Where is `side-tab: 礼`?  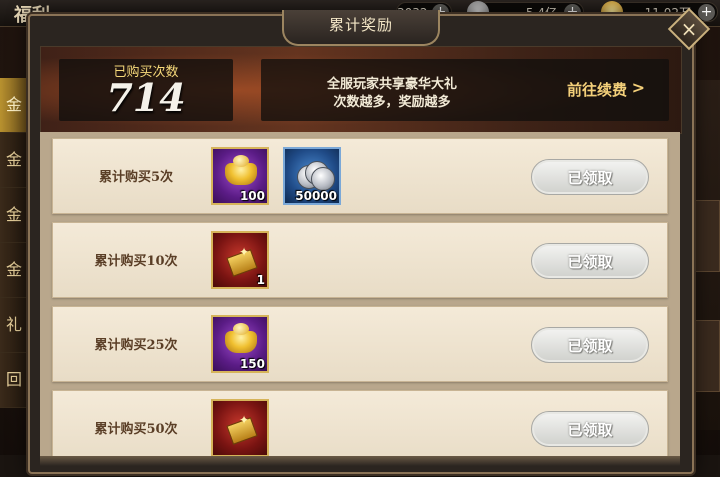 side-tab: 礼 is located at coordinates (14, 325).